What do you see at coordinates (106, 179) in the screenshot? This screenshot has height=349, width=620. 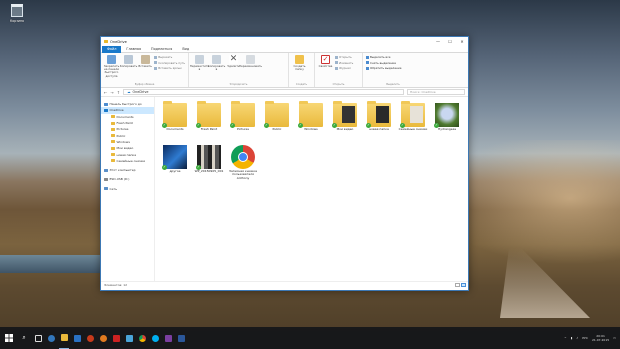 I see `usb-drive-icon` at bounding box center [106, 179].